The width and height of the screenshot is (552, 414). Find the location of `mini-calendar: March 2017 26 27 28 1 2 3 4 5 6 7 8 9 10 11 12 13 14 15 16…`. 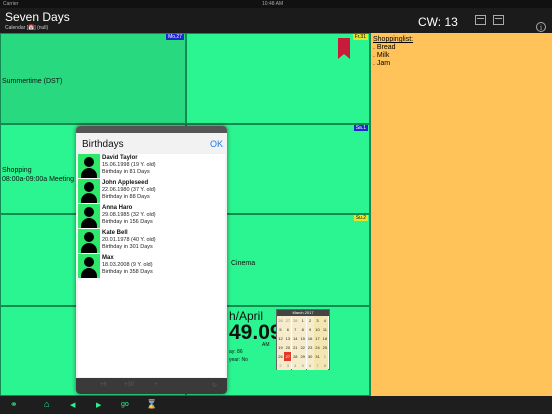

mini-calendar: March 2017 26 27 28 1 2 3 4 5 6 7 8 9 10 11 12 13 14 15 16… is located at coordinates (303, 339).